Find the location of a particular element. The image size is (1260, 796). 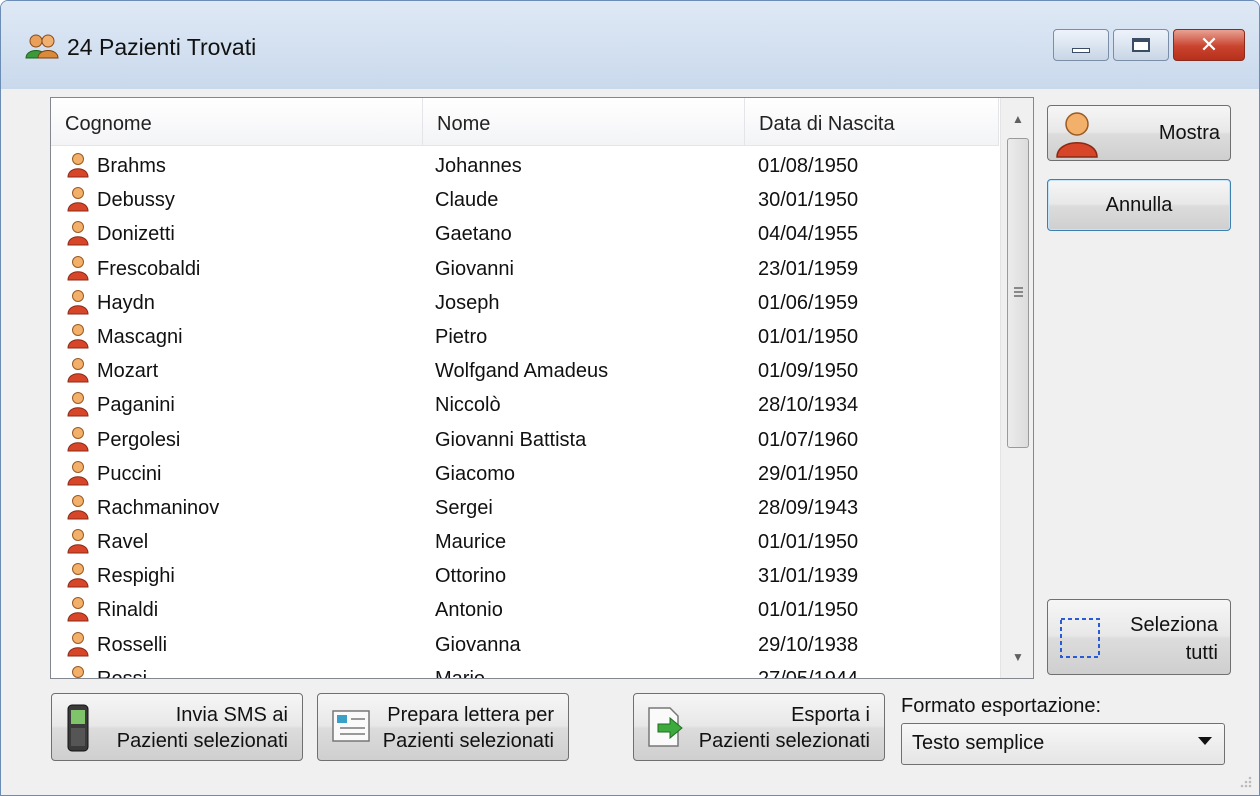

cell-cognome: Puccini is located at coordinates (129, 473).